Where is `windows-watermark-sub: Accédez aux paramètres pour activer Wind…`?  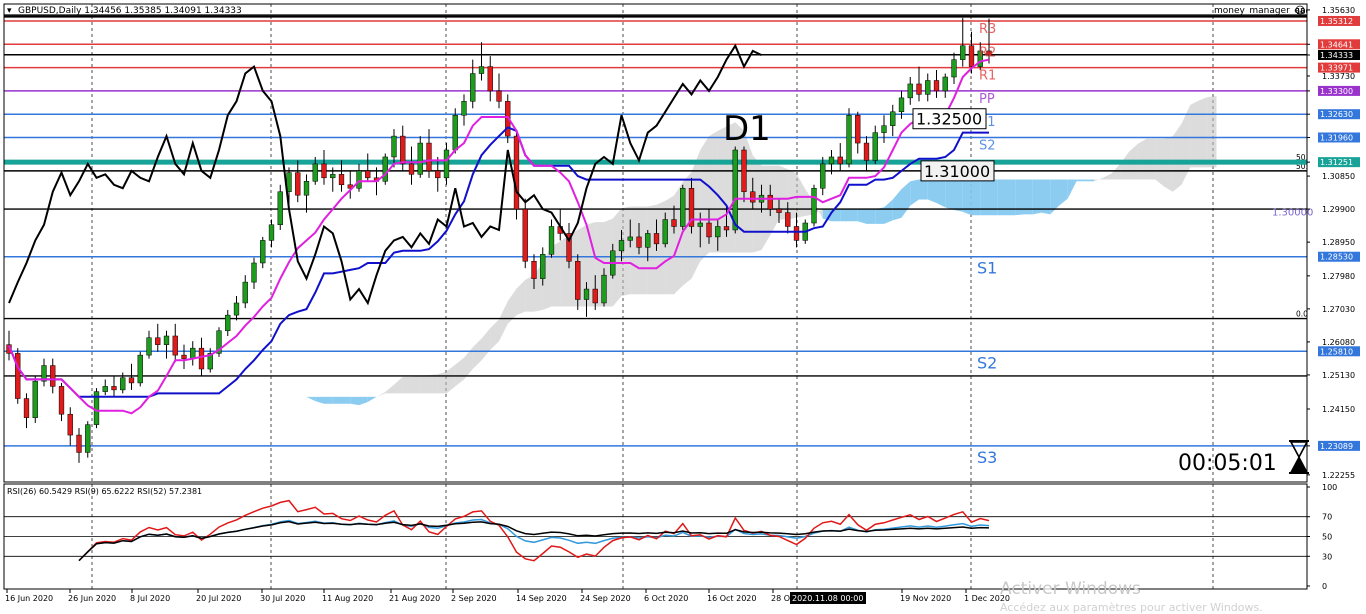
windows-watermark-sub: Accédez aux paramètres pour activer Wind… is located at coordinates (1131, 607).